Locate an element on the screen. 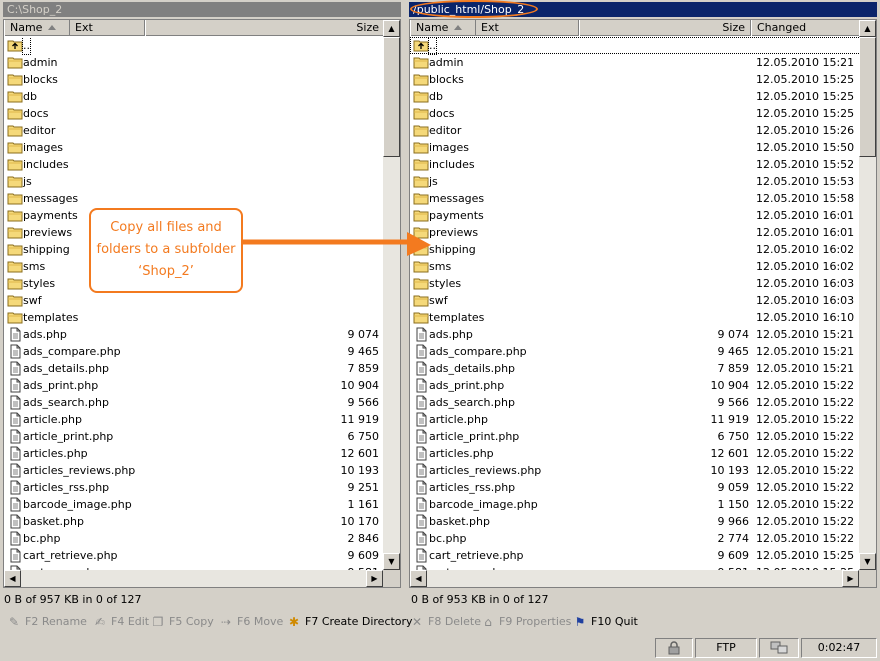  folder-row: blocks is located at coordinates (194, 79).